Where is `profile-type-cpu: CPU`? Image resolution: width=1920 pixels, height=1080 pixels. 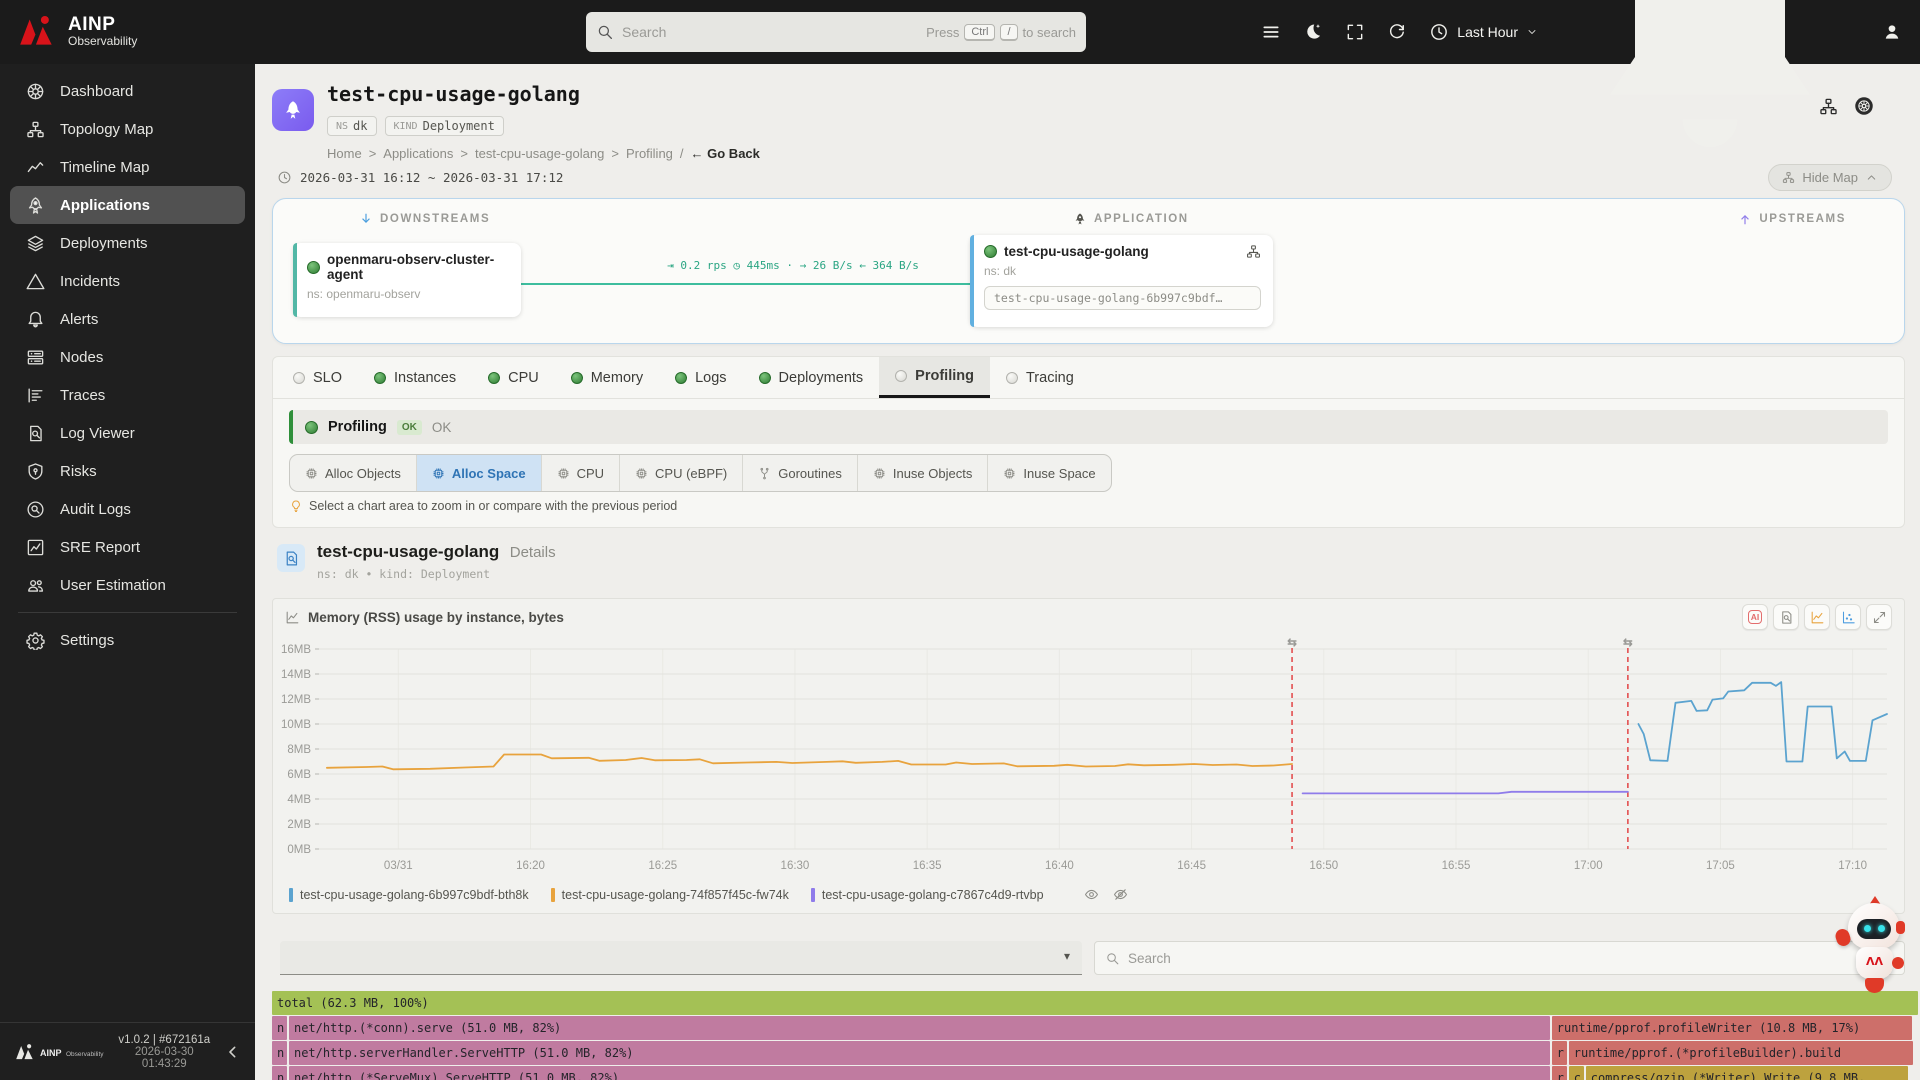 profile-type-cpu: CPU is located at coordinates (581, 473).